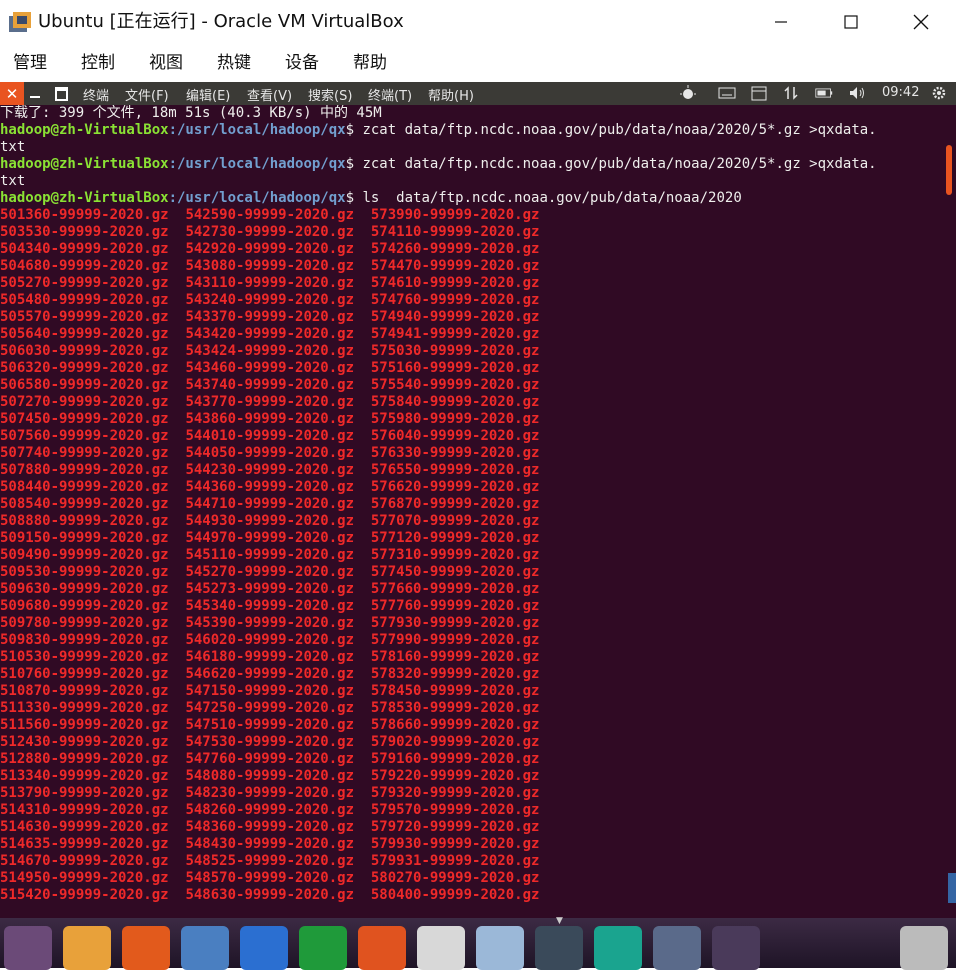  What do you see at coordinates (455, 657) in the screenshot?
I see `file-name: 578160-99999-2020.gz` at bounding box center [455, 657].